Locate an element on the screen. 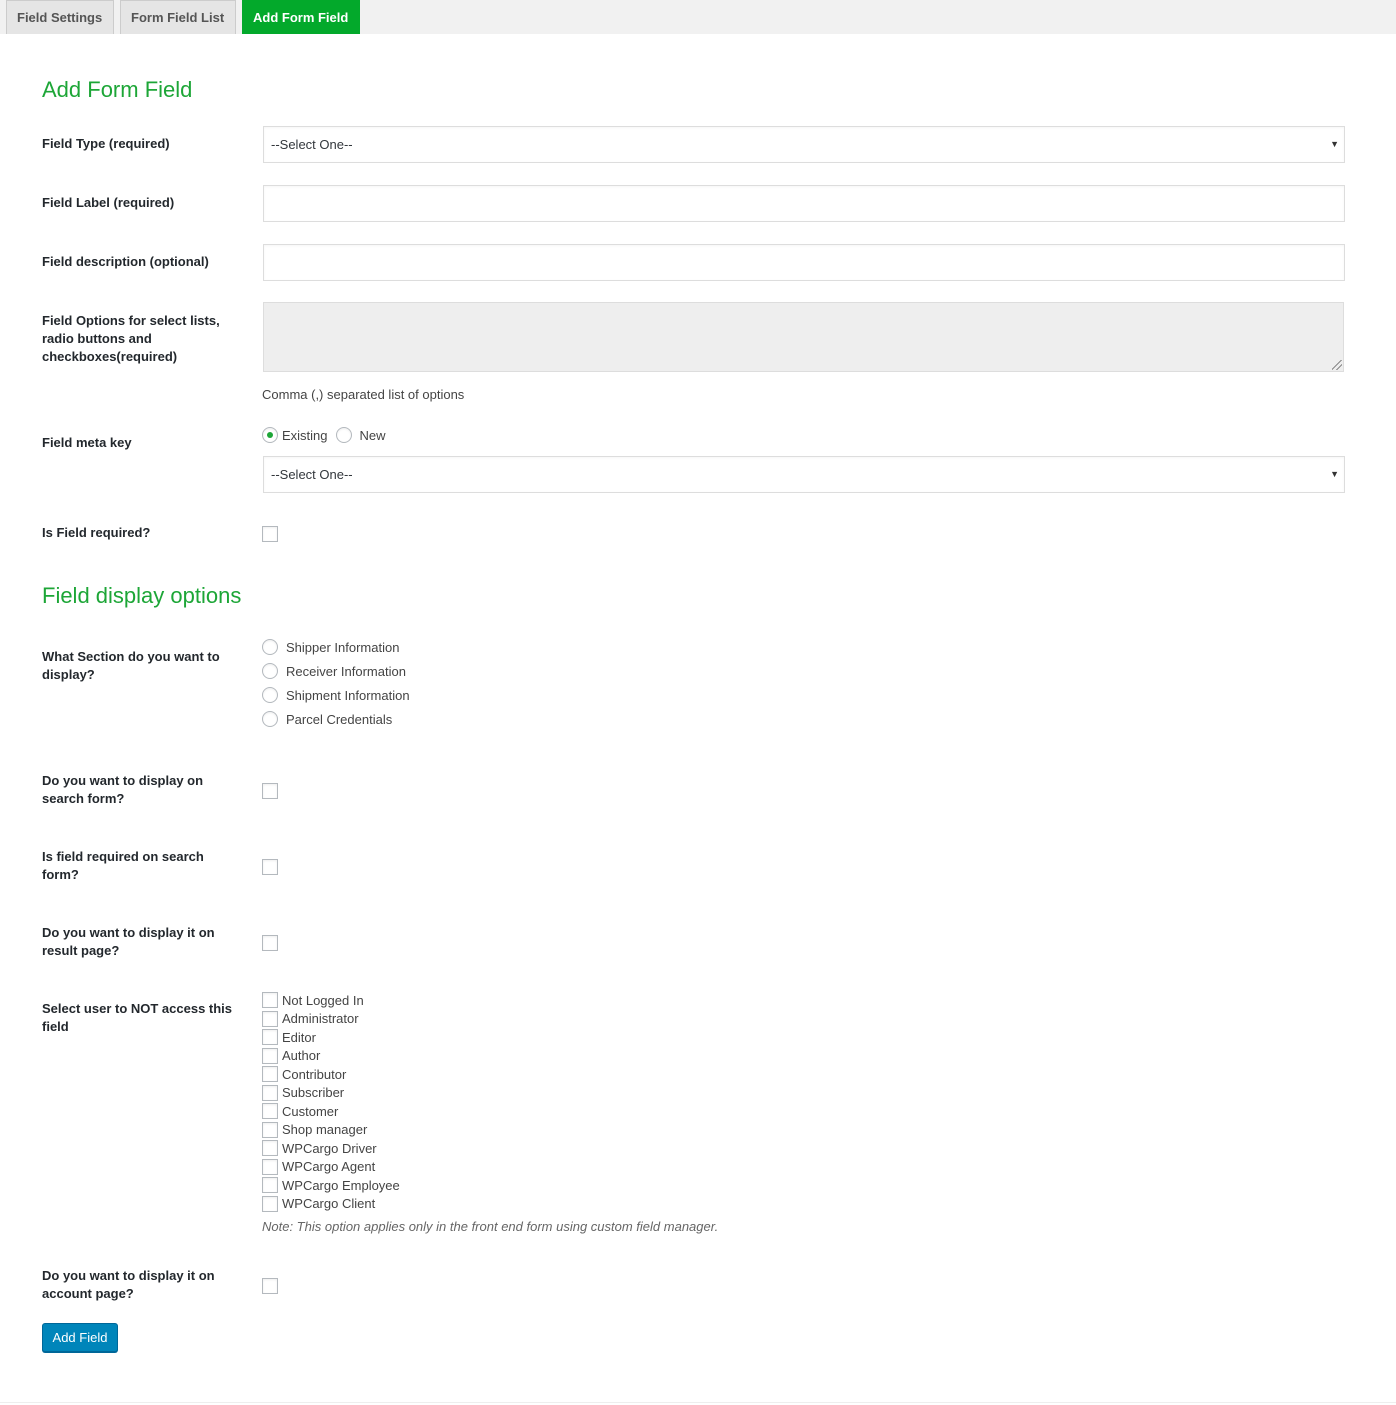 The height and width of the screenshot is (1405, 1396). role-option: Customer is located at coordinates (300, 1111).